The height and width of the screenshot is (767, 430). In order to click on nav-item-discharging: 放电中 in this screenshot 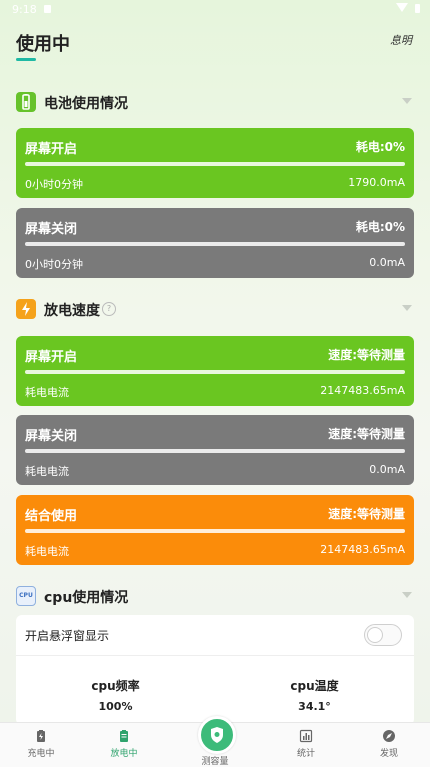, I will do `click(124, 744)`.